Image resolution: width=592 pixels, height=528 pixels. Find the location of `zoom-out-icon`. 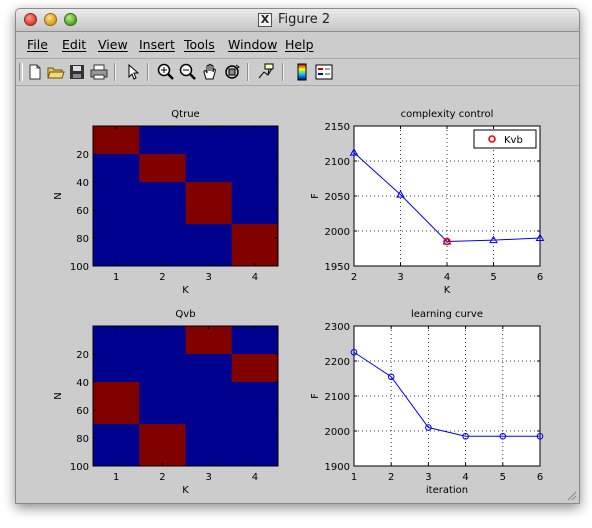

zoom-out-icon is located at coordinates (188, 72).